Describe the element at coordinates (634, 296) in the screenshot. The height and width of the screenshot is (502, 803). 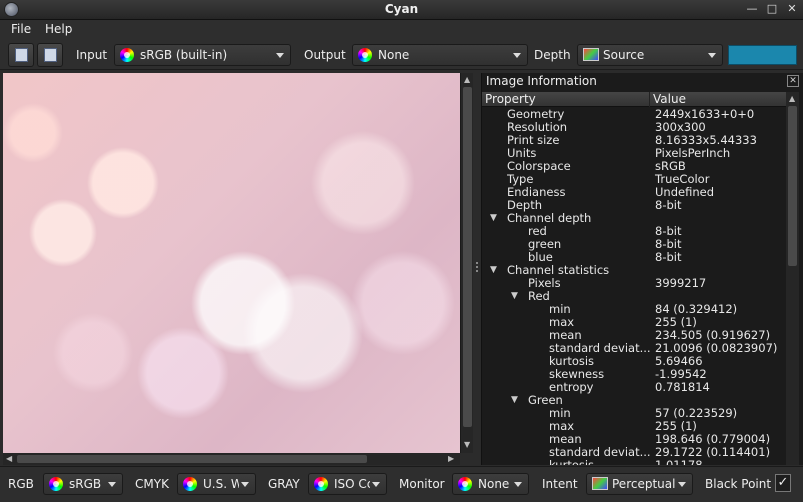
I see `tree-row: ▼ Red` at that location.